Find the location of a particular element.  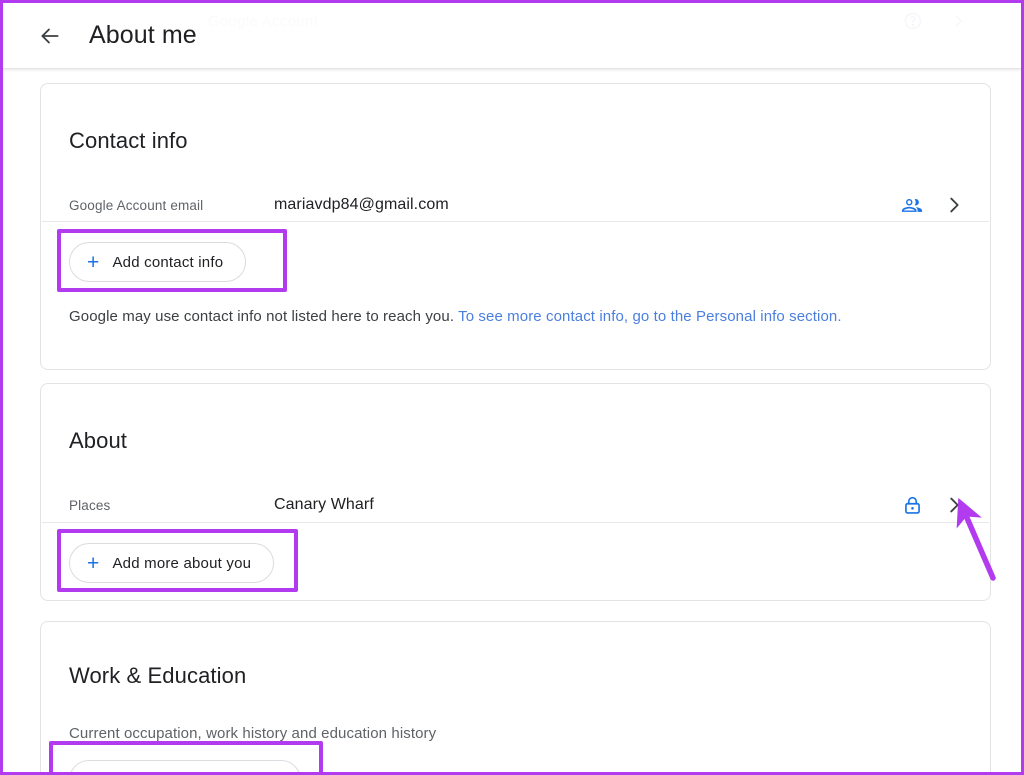

google-account-email-label: Google Account email is located at coordinates (136, 205).